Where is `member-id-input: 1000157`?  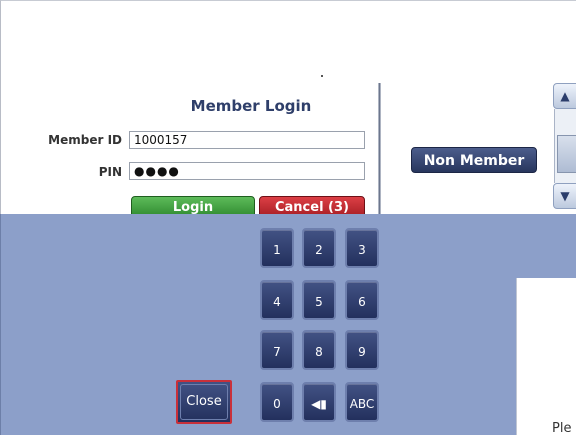 member-id-input: 1000157 is located at coordinates (247, 140).